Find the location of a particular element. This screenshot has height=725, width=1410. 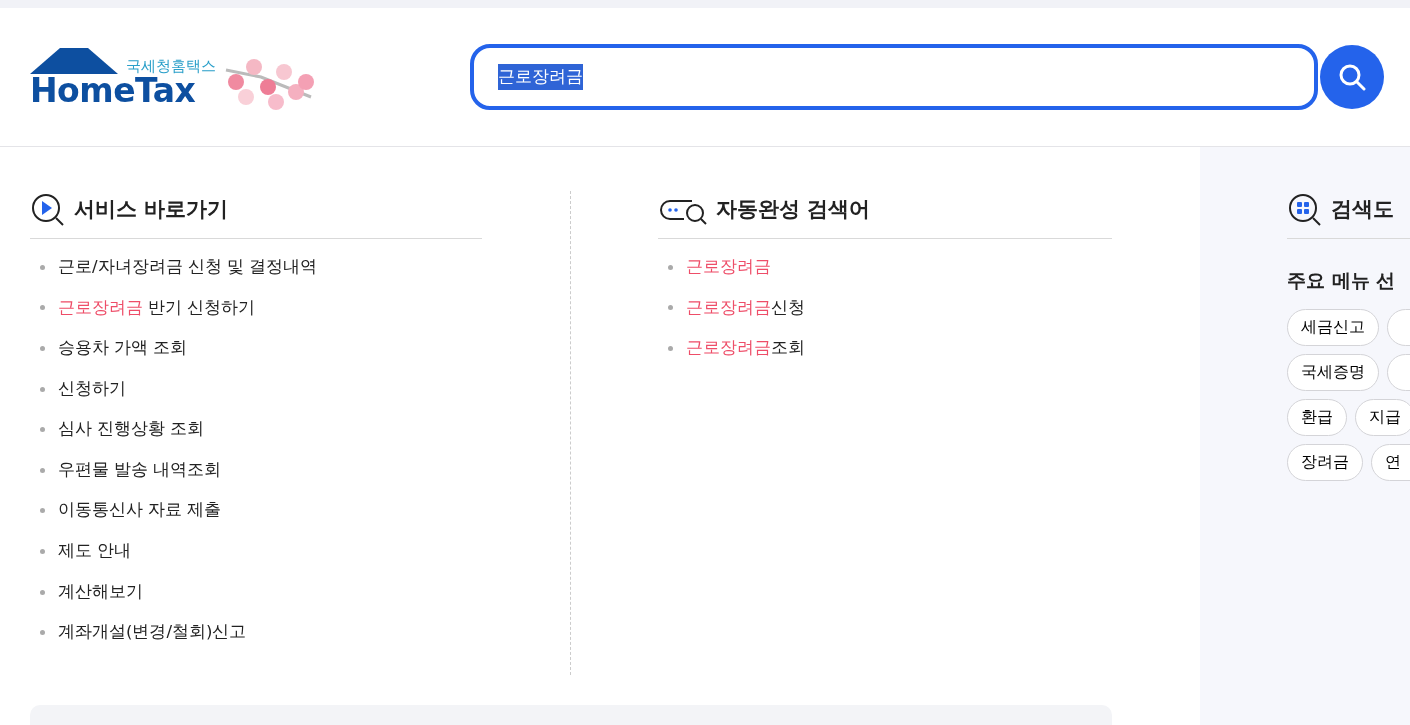

menu-link: 근로/자녀장려금 신청 및 결정내역 is located at coordinates (188, 267).